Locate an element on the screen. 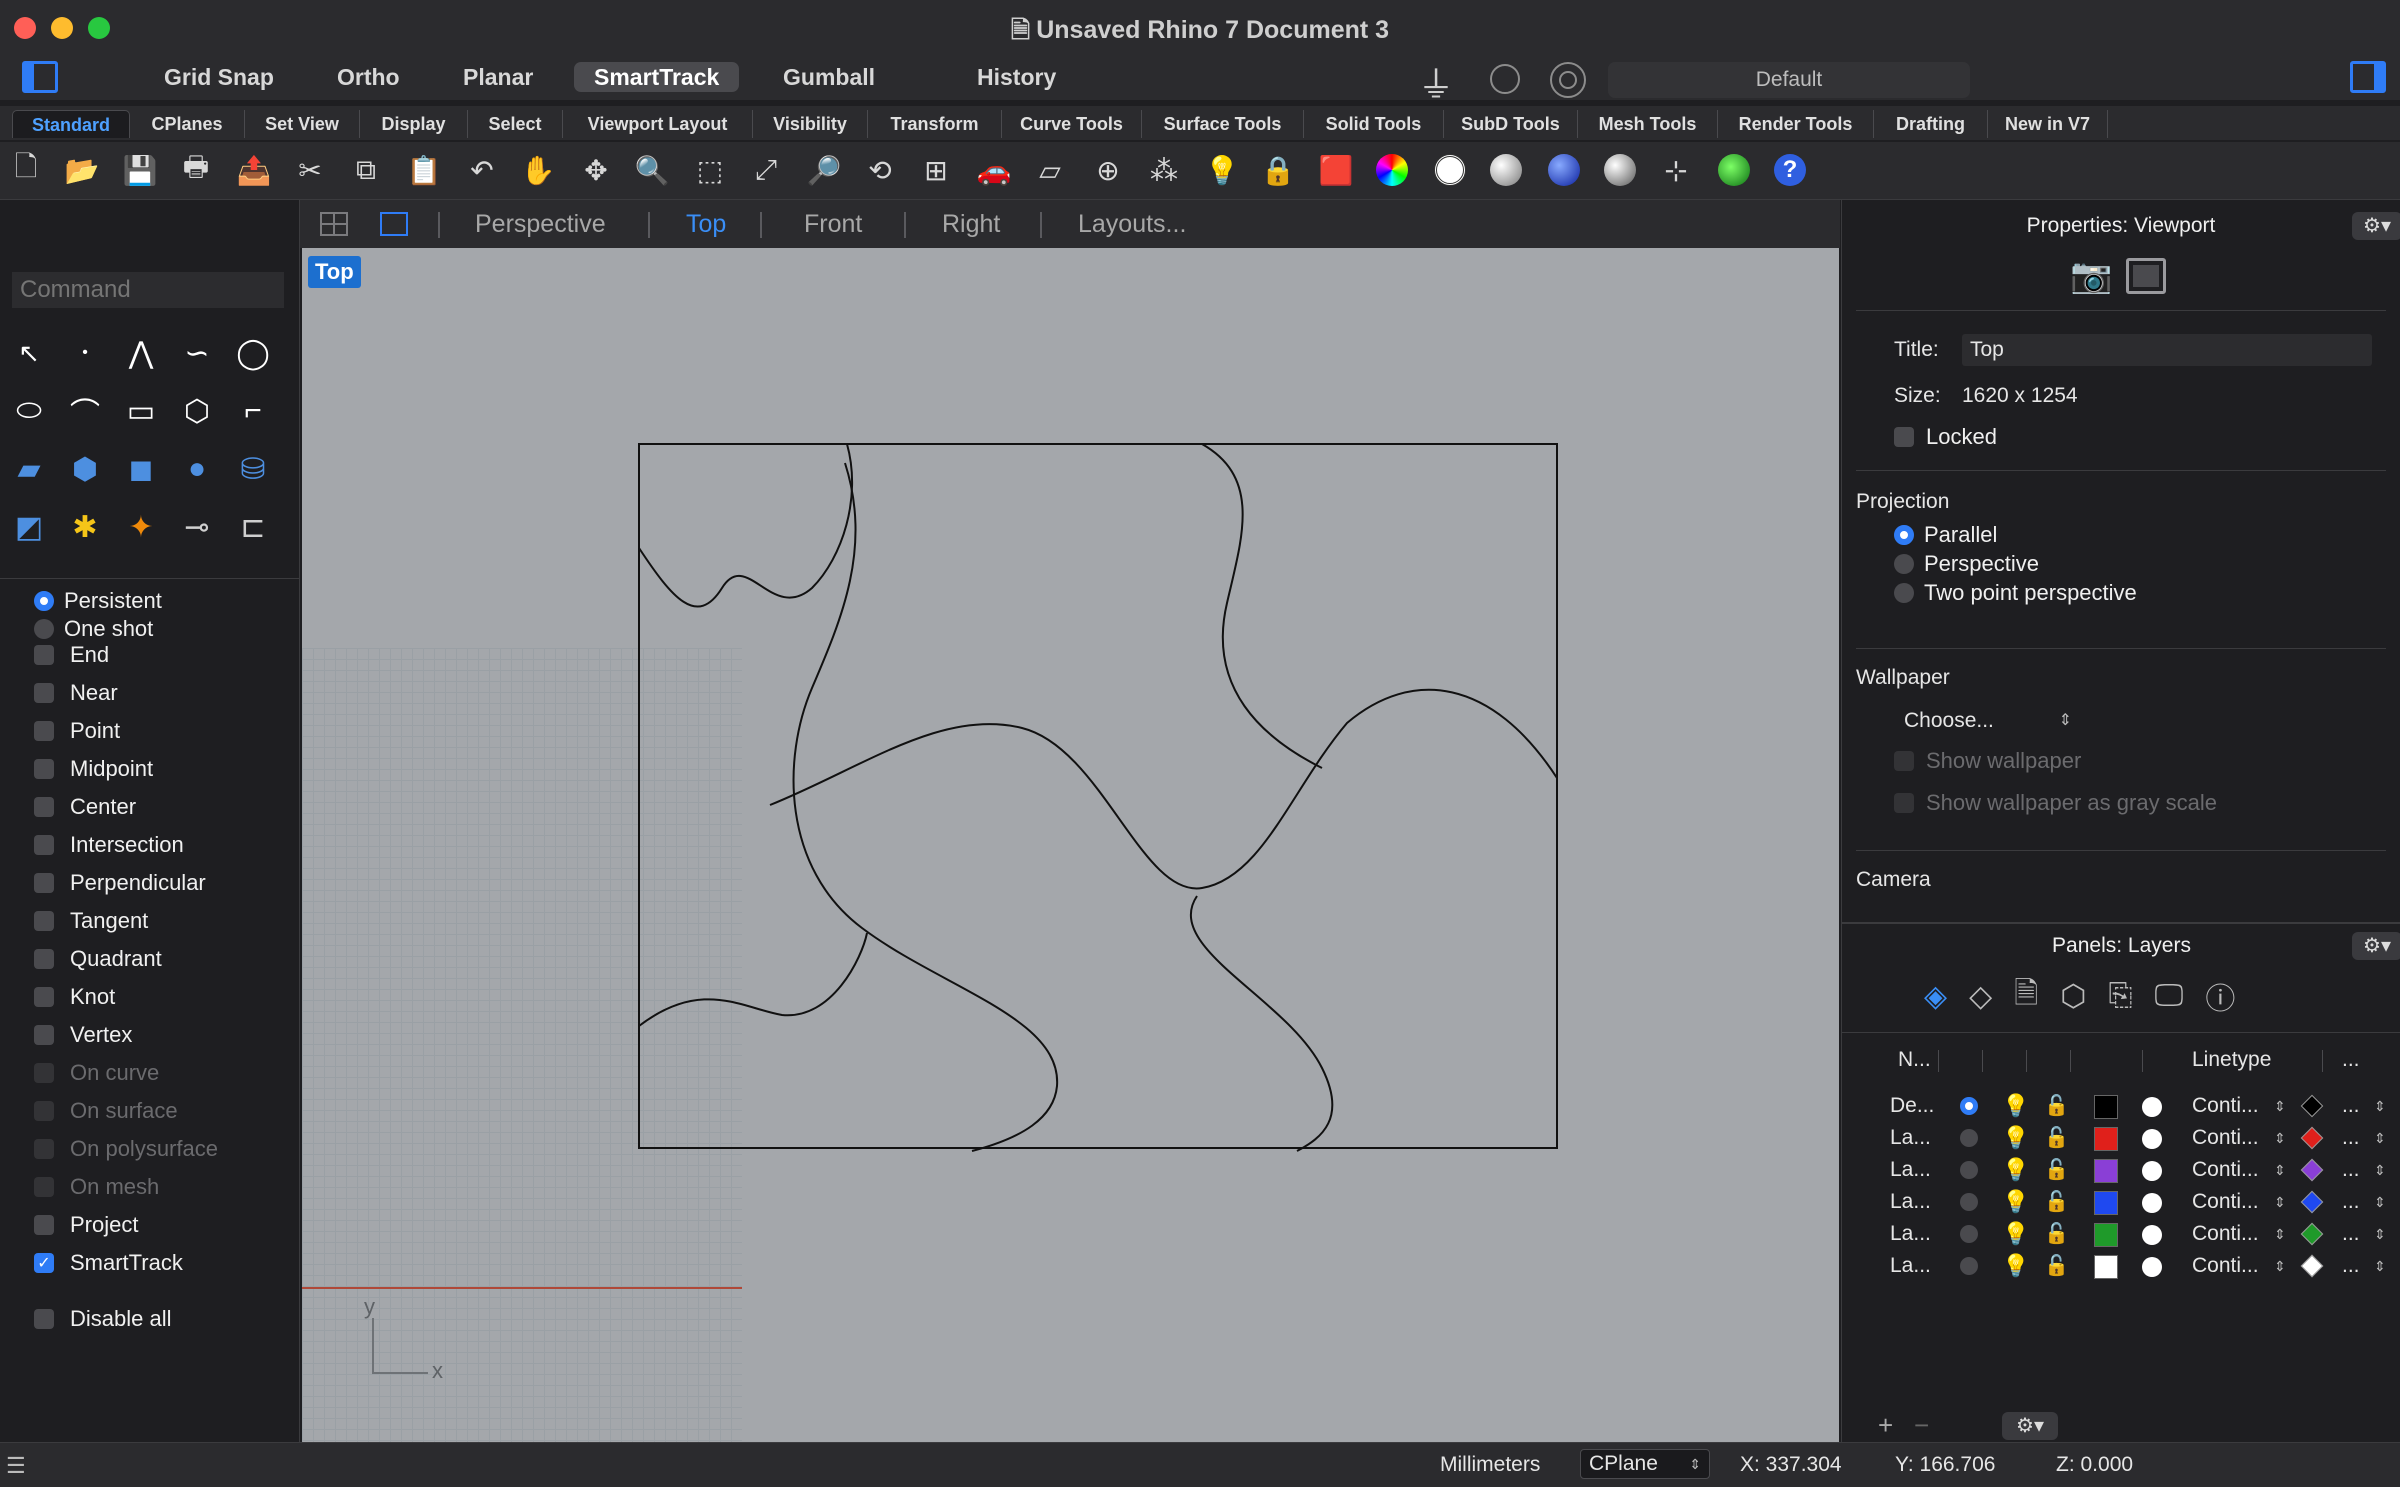 This screenshot has height=1487, width=2400. single-viewport-icon is located at coordinates (394, 224).